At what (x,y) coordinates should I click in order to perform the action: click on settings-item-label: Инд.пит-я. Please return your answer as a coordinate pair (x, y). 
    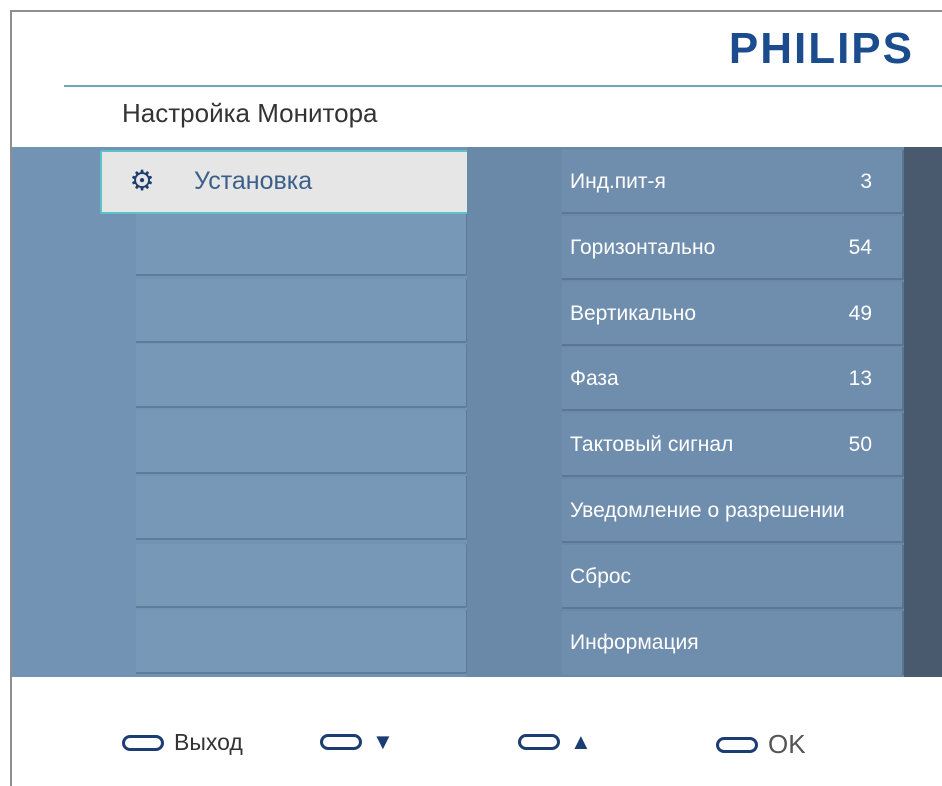
    Looking at the image, I should click on (618, 181).